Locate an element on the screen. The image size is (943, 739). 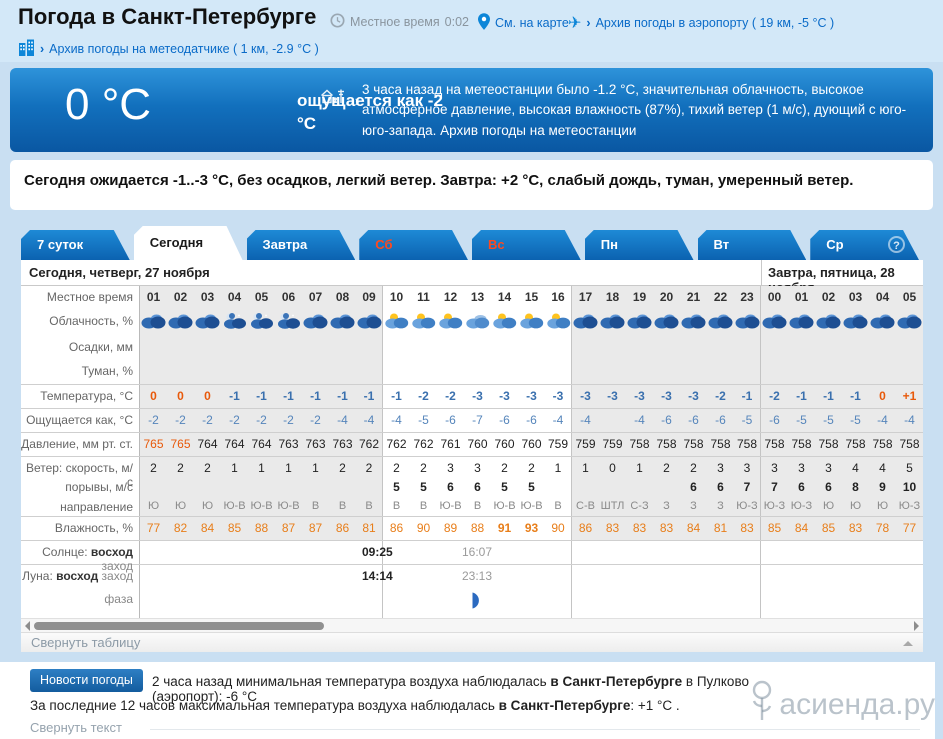
wind-direction-row-cell: Ю is located at coordinates (180, 506).